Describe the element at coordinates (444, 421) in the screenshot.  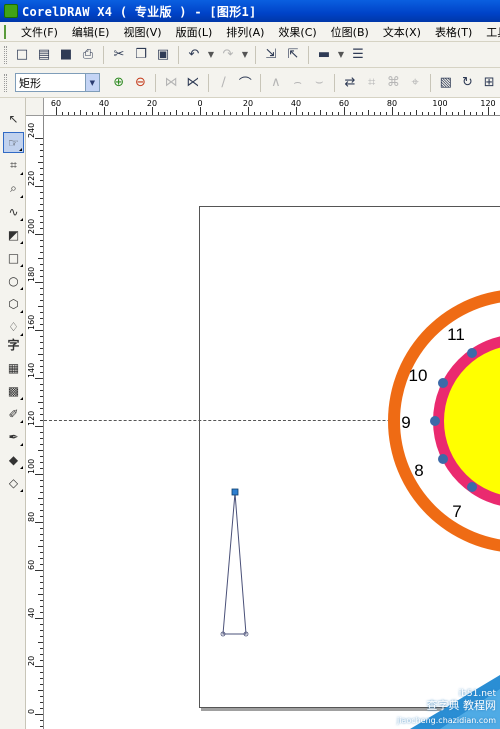
I see `clock-graphic: 11 10 9 8 7` at that location.